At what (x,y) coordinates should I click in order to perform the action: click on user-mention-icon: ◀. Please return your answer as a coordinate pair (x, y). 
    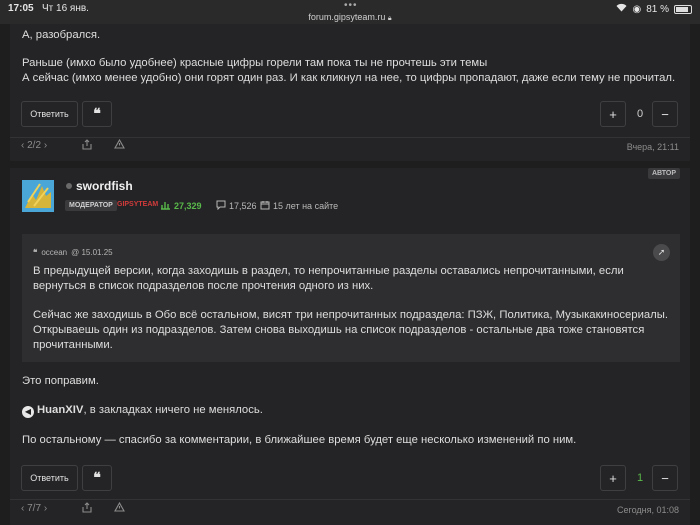
    Looking at the image, I should click on (28, 412).